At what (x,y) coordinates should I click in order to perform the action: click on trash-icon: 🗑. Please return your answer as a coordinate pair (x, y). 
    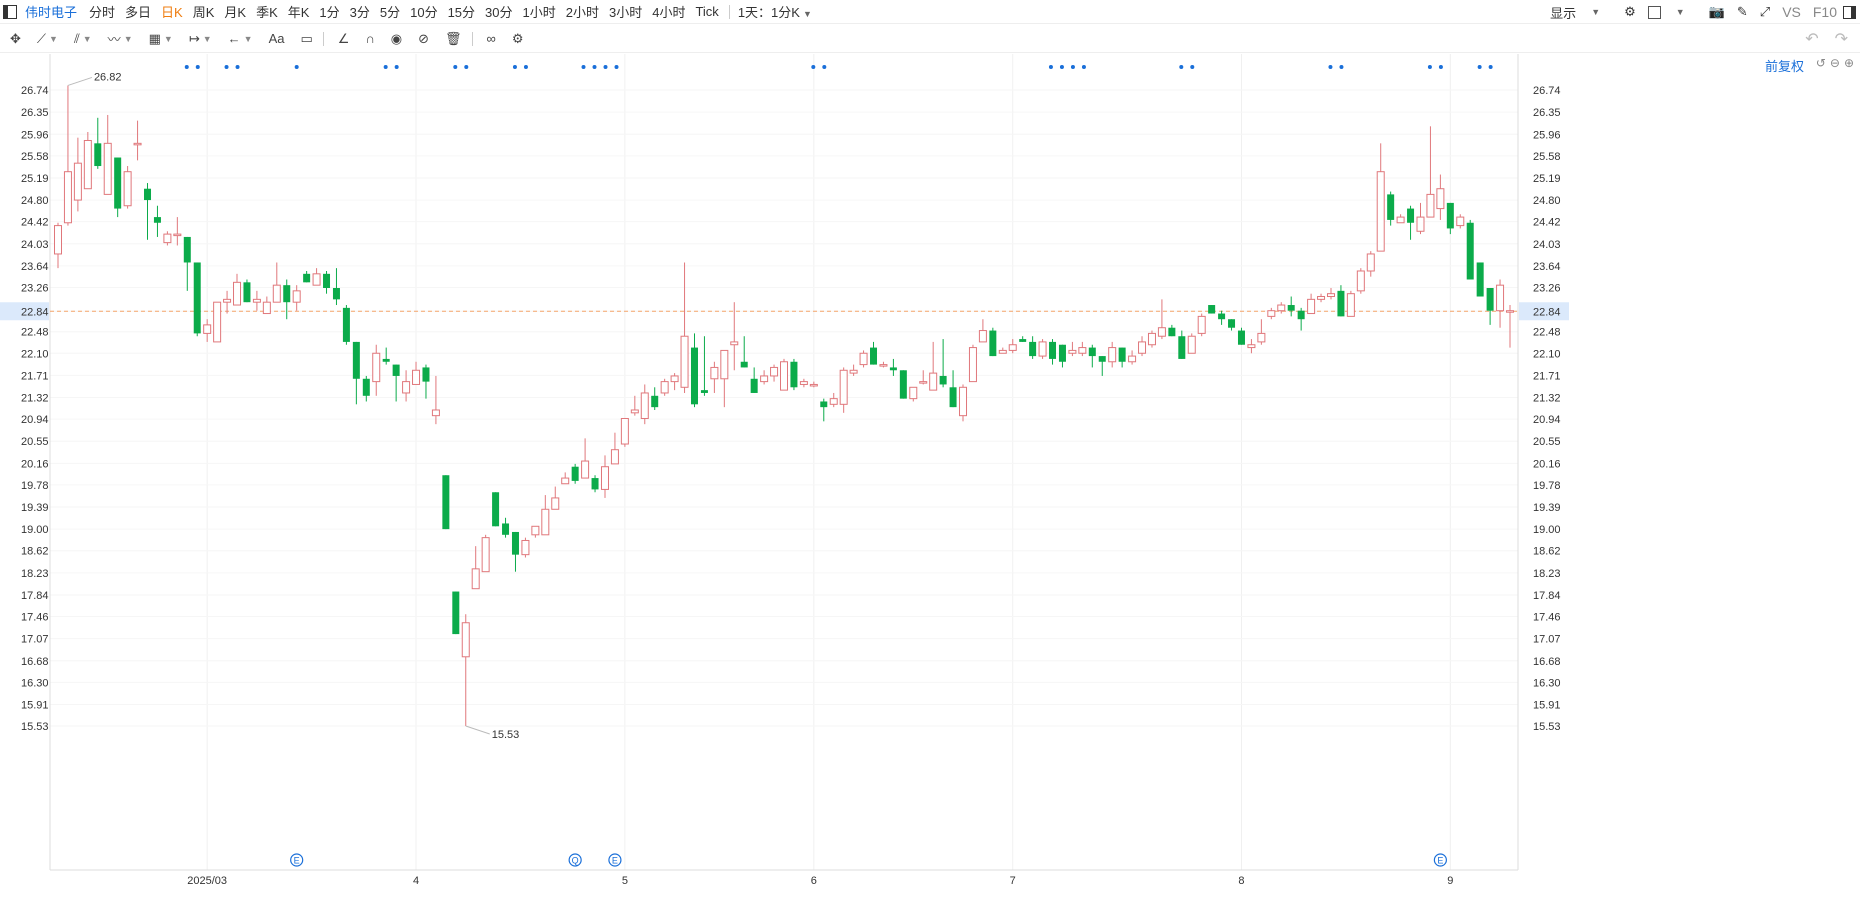
    Looking at the image, I should click on (453, 39).